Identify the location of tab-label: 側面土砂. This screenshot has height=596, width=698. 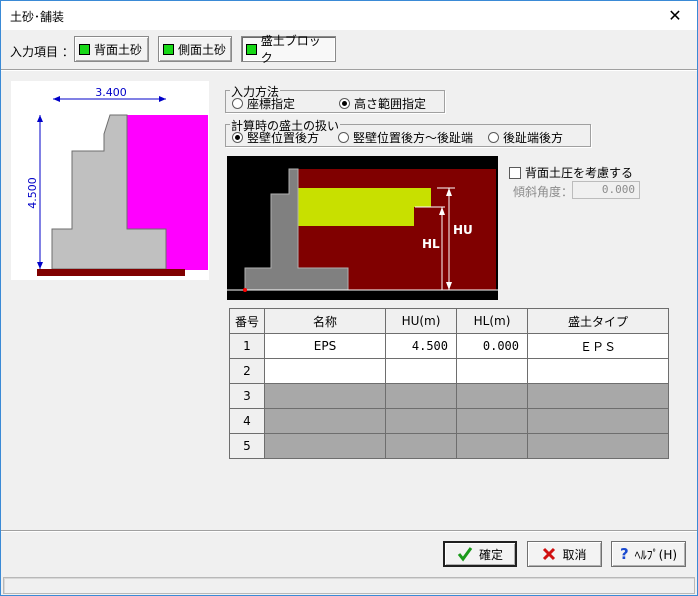
(202, 49).